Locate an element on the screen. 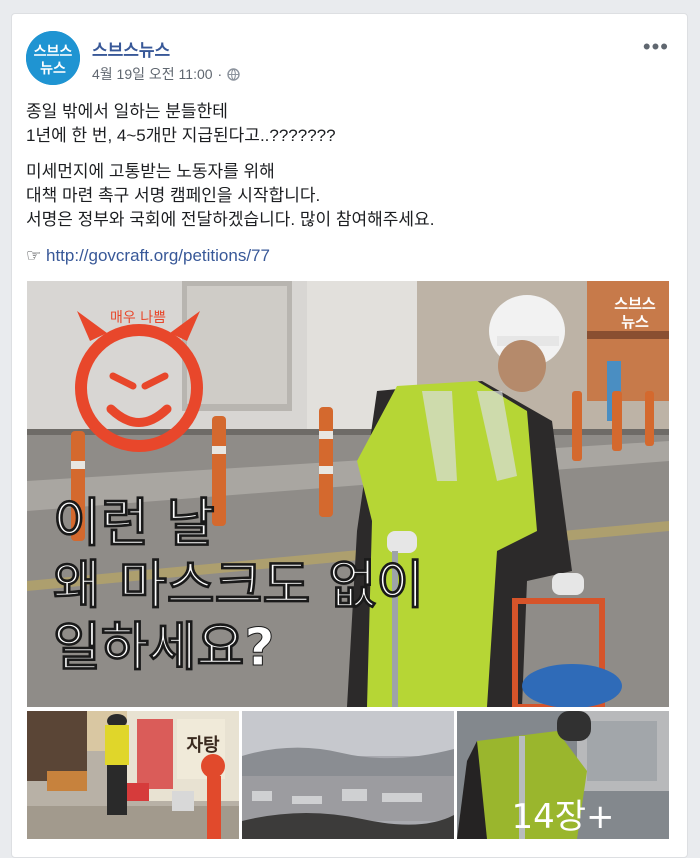  thumbnail-3: 14장+ is located at coordinates (563, 775).